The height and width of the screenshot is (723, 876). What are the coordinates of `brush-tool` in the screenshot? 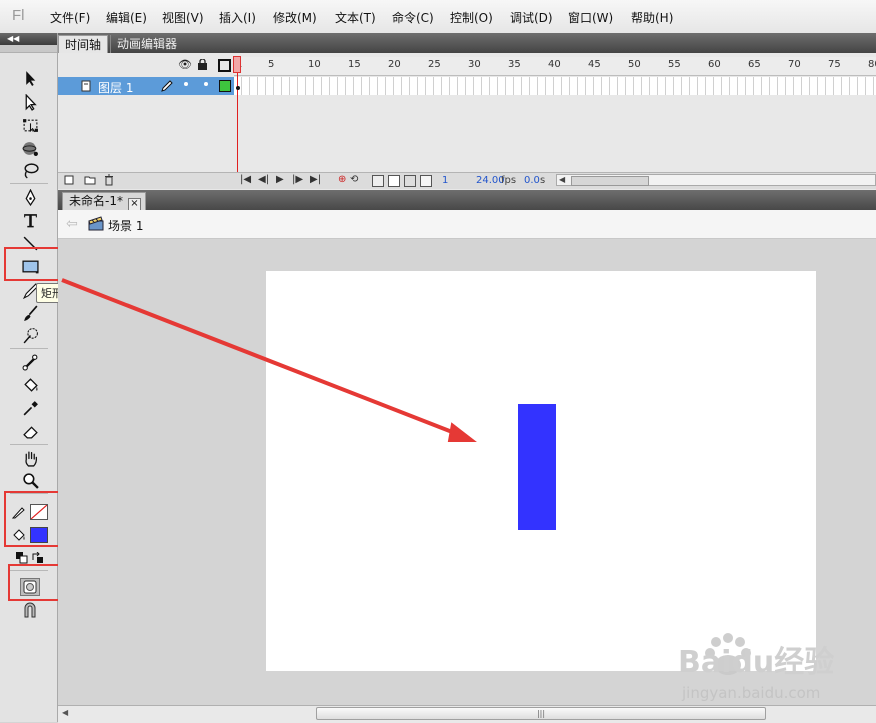 It's located at (30, 313).